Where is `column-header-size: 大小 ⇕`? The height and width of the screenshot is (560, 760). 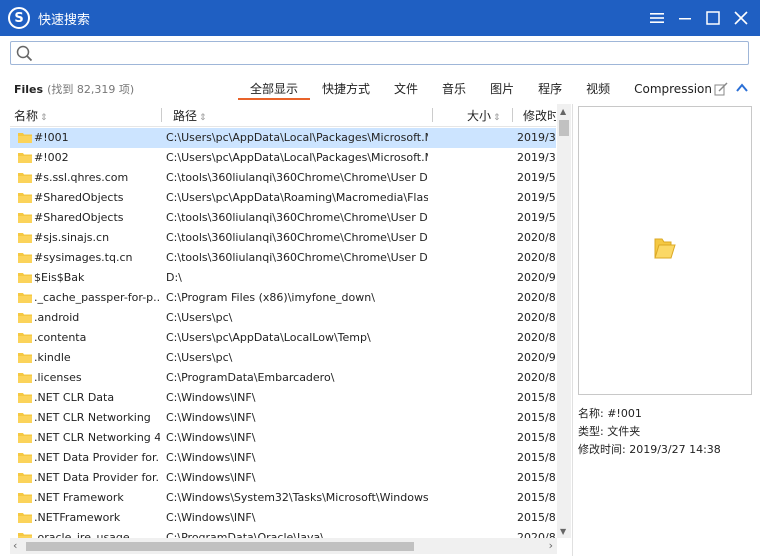 column-header-size: 大小 ⇕ is located at coordinates (484, 115).